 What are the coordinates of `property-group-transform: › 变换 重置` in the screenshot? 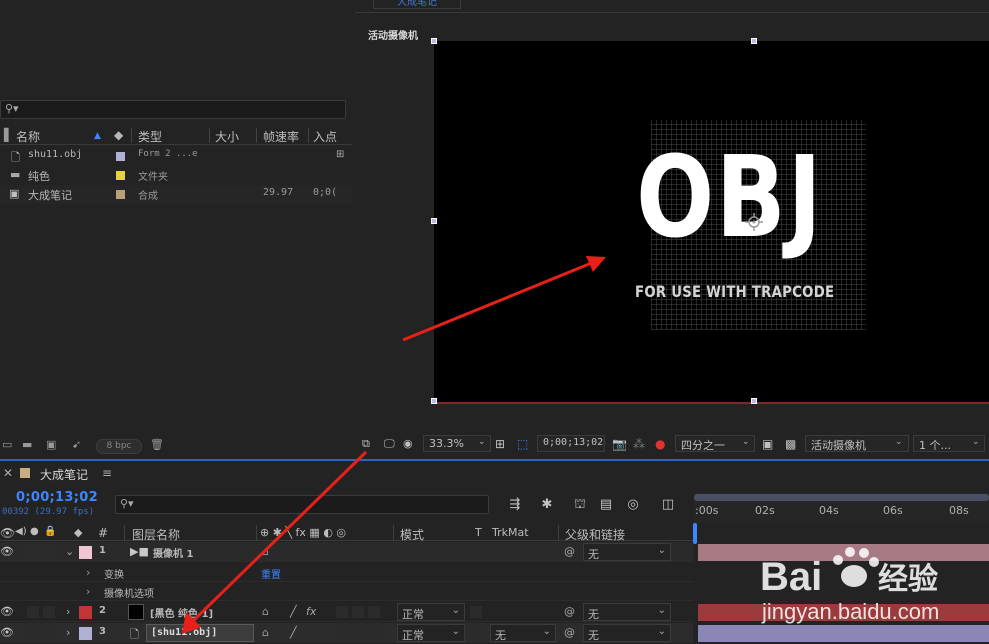 It's located at (346, 572).